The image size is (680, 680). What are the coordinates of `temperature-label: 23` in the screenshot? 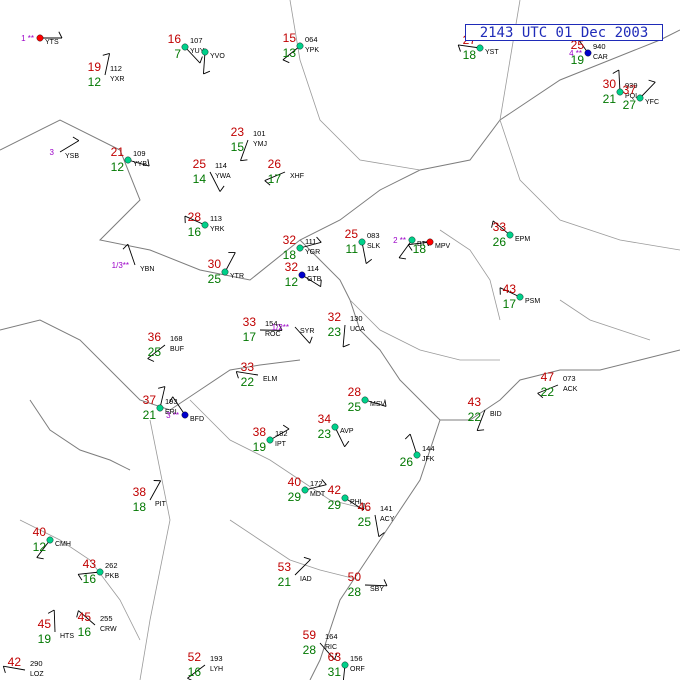 It's located at (238, 132).